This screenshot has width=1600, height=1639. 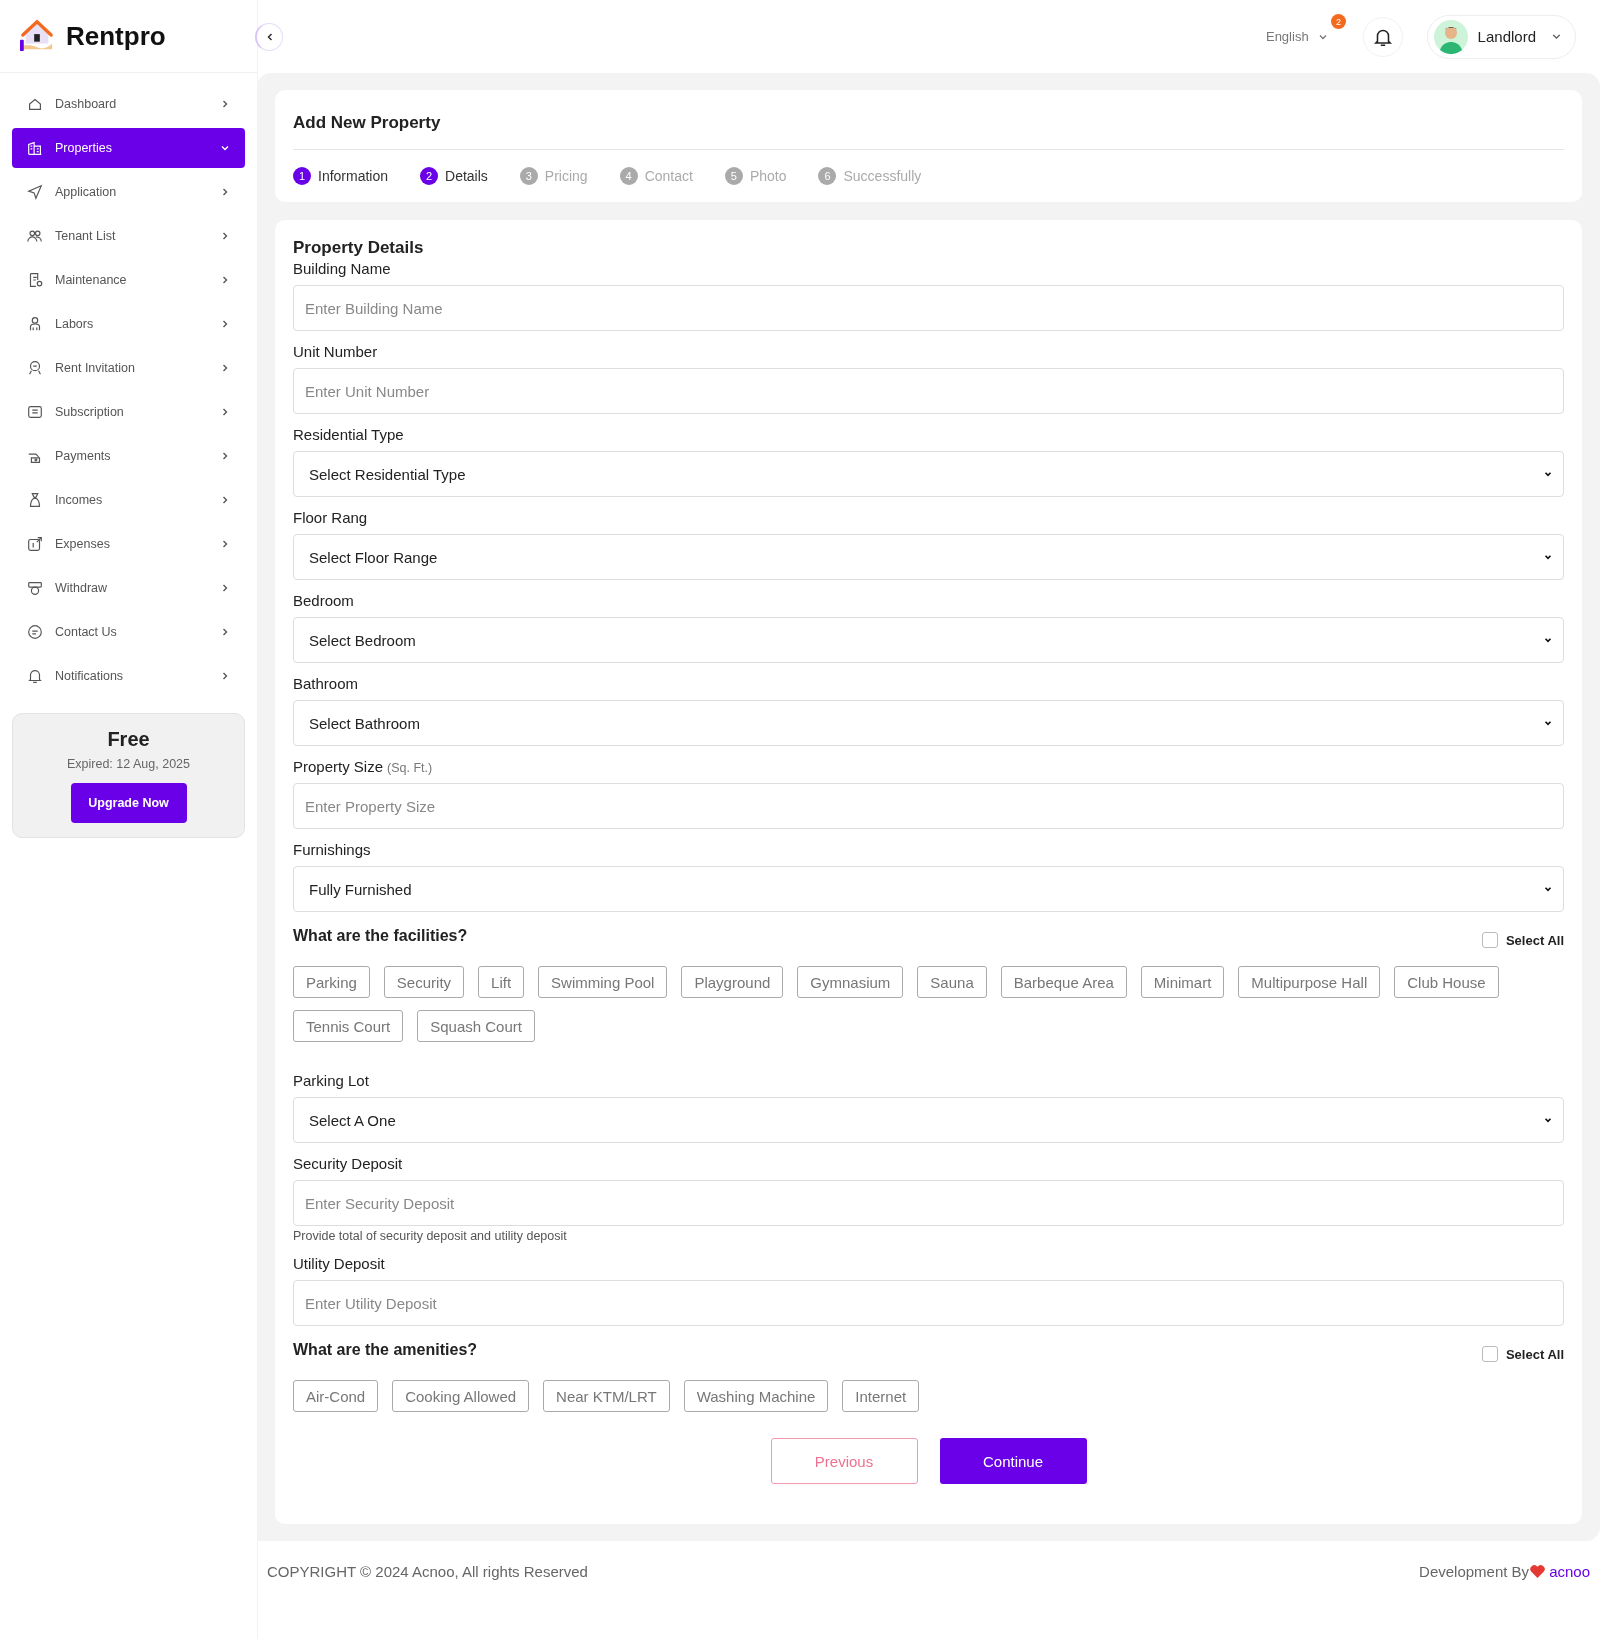 What do you see at coordinates (35, 148) in the screenshot?
I see `building-icon` at bounding box center [35, 148].